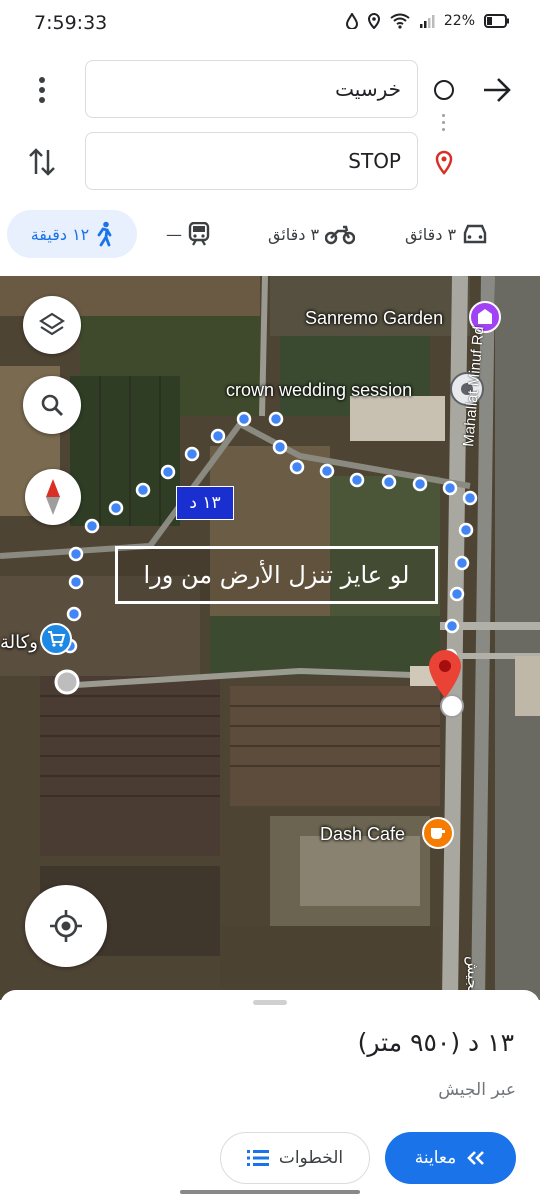  I want to click on signal-icon, so click(427, 21).